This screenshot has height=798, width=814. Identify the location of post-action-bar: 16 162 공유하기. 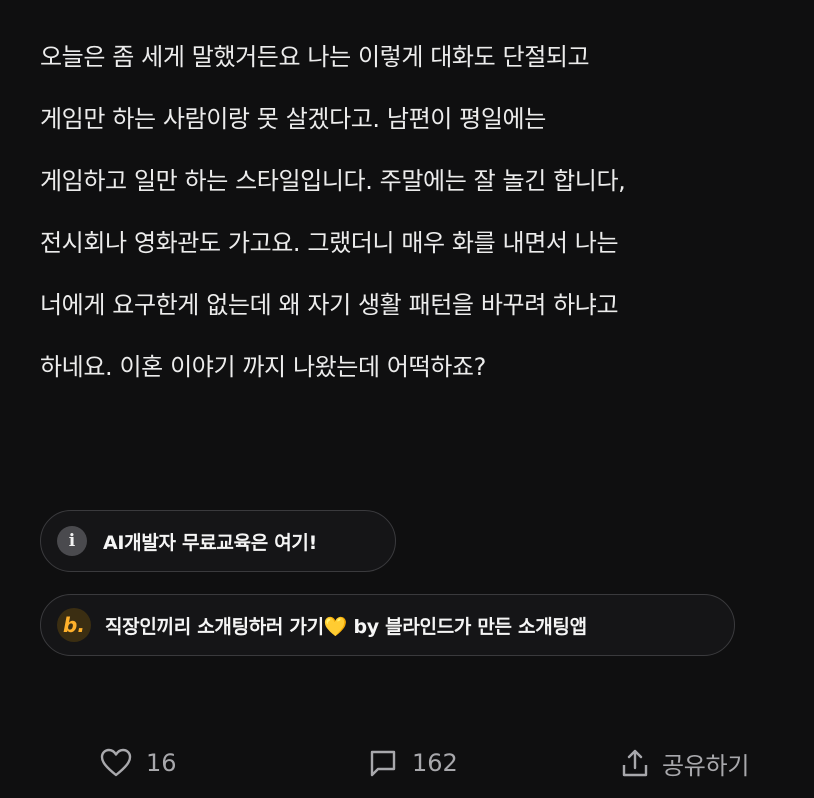
(407, 763).